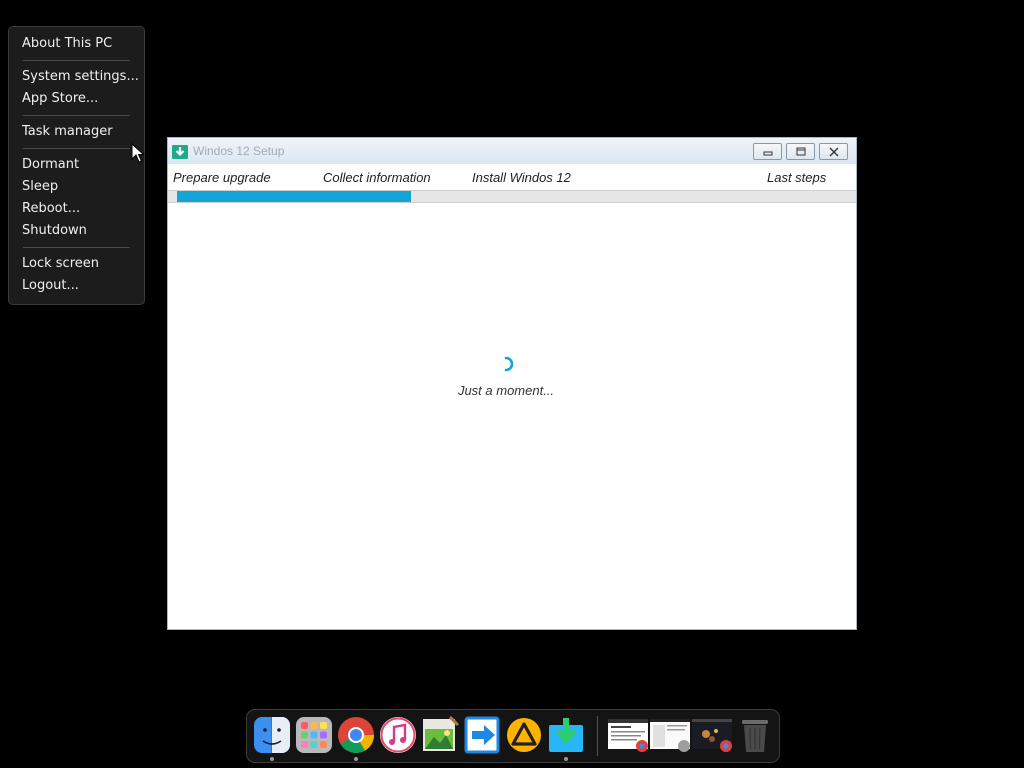  Describe the element at coordinates (356, 735) in the screenshot. I see `chrome-icon` at that location.